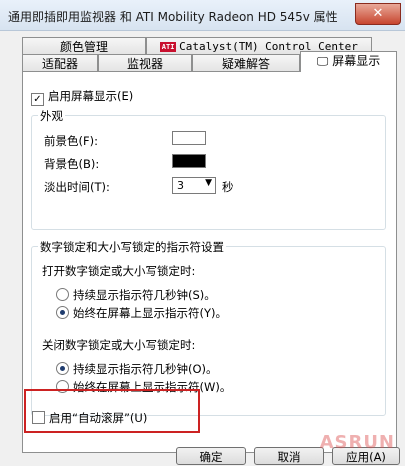  Describe the element at coordinates (62, 294) in the screenshot. I see `radio-button` at that location.